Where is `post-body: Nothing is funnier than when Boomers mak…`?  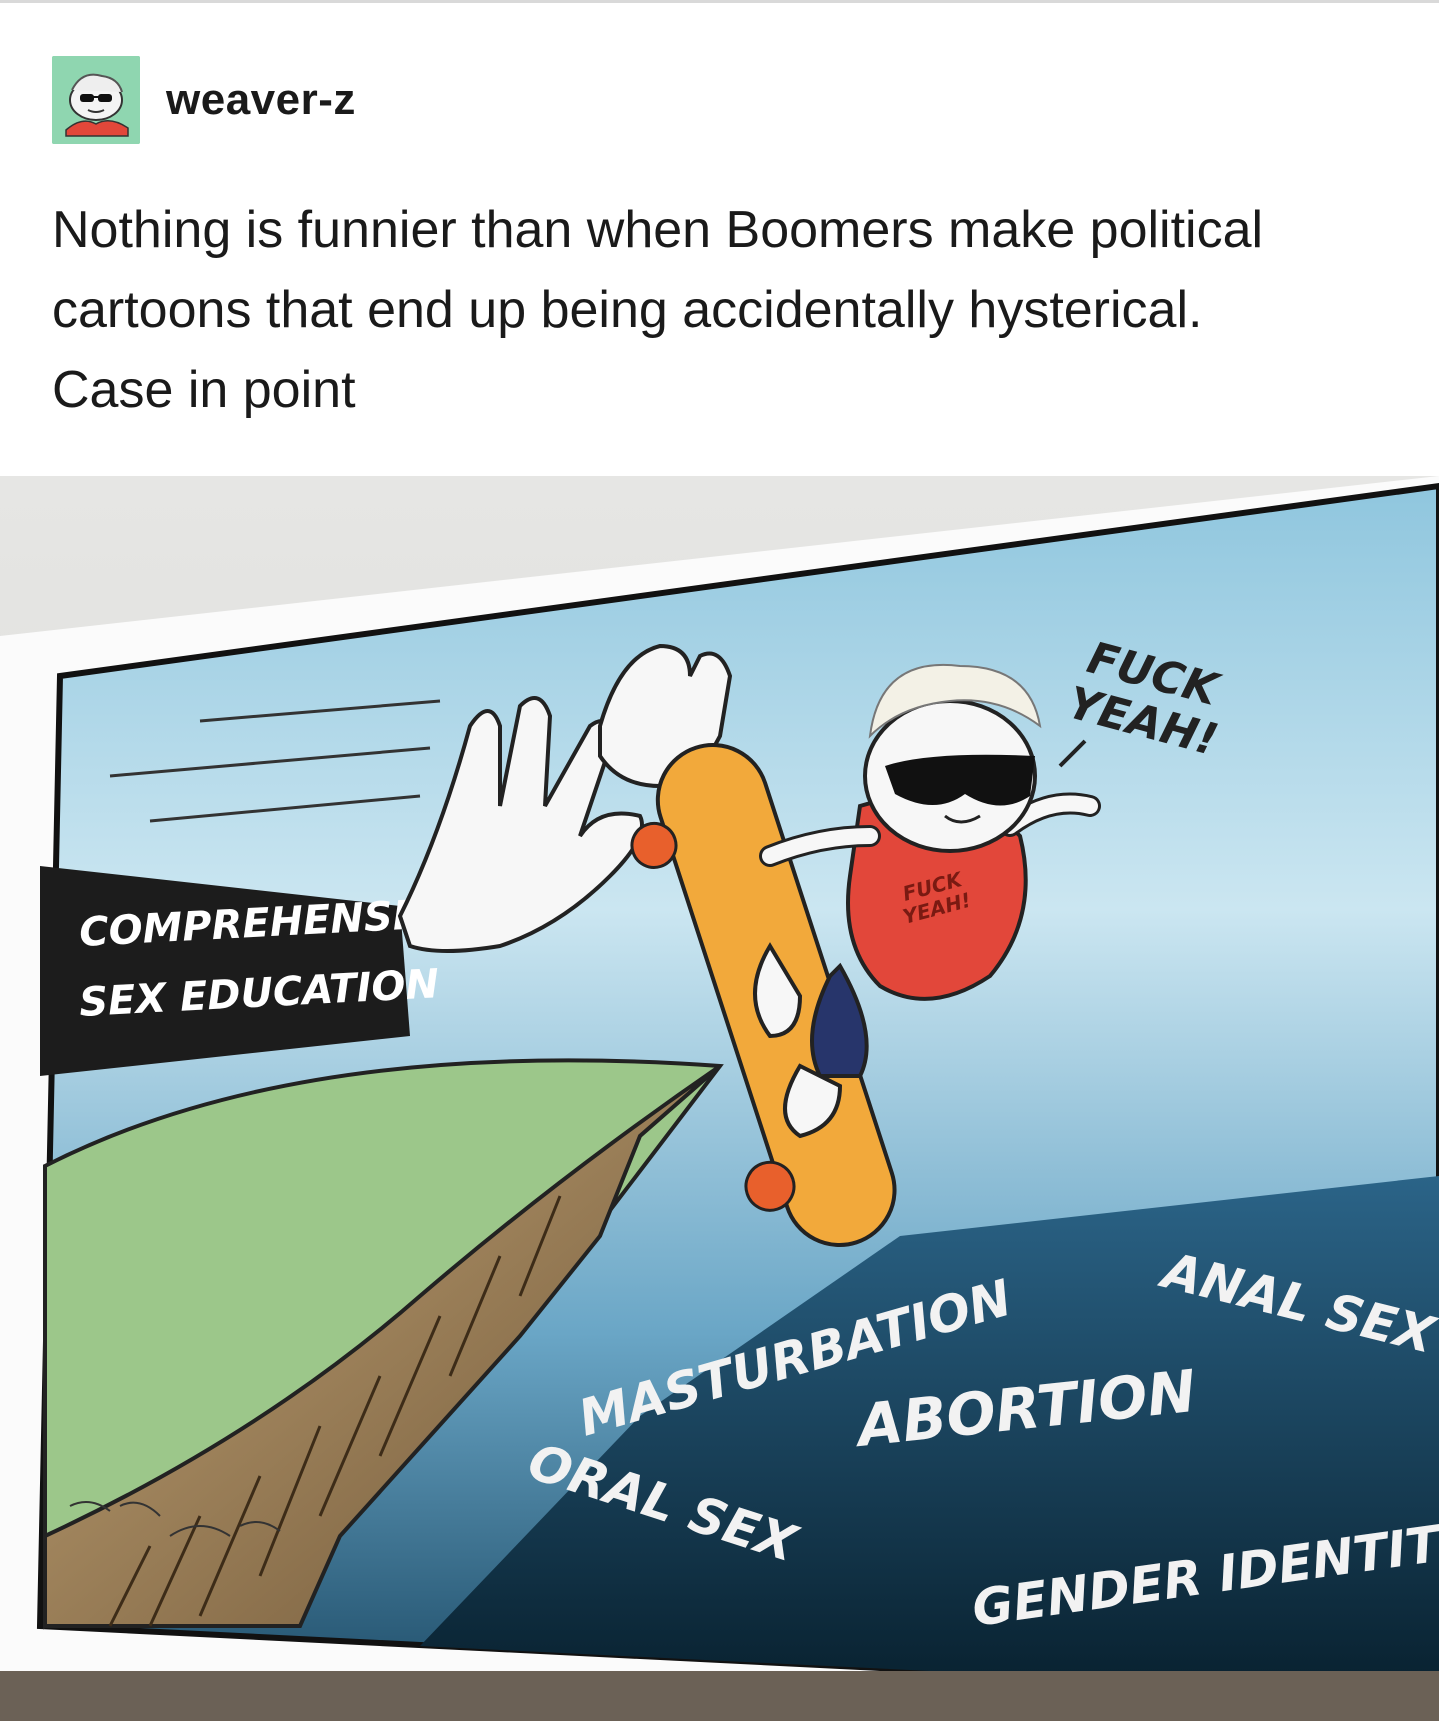
post-body: Nothing is funnier than when Boomers mak… is located at coordinates (722, 310).